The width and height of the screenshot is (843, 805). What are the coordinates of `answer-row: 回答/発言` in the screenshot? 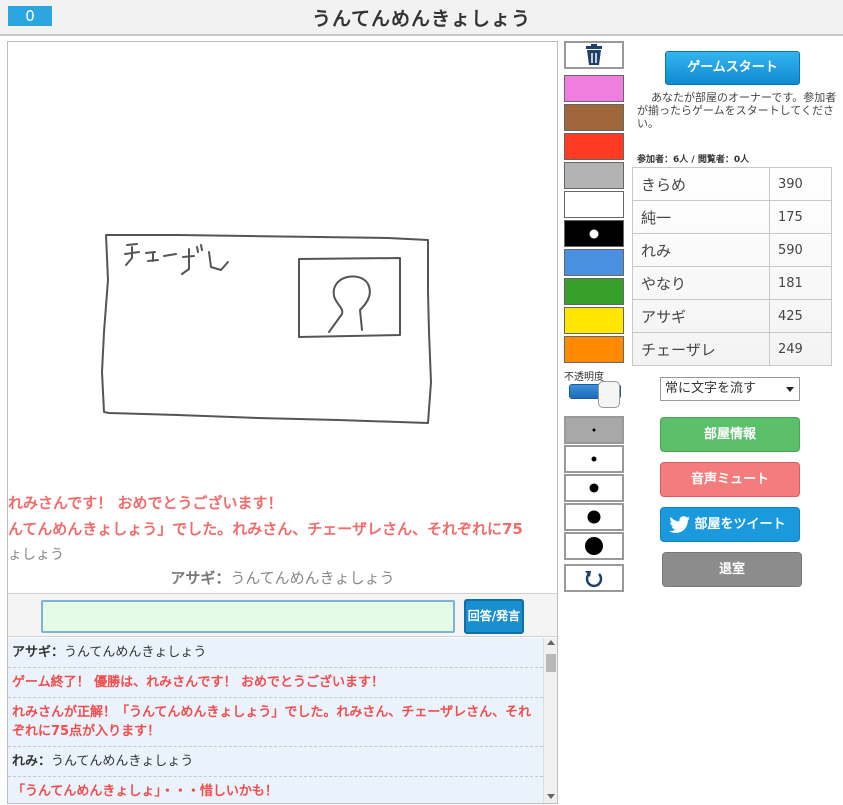 It's located at (282, 615).